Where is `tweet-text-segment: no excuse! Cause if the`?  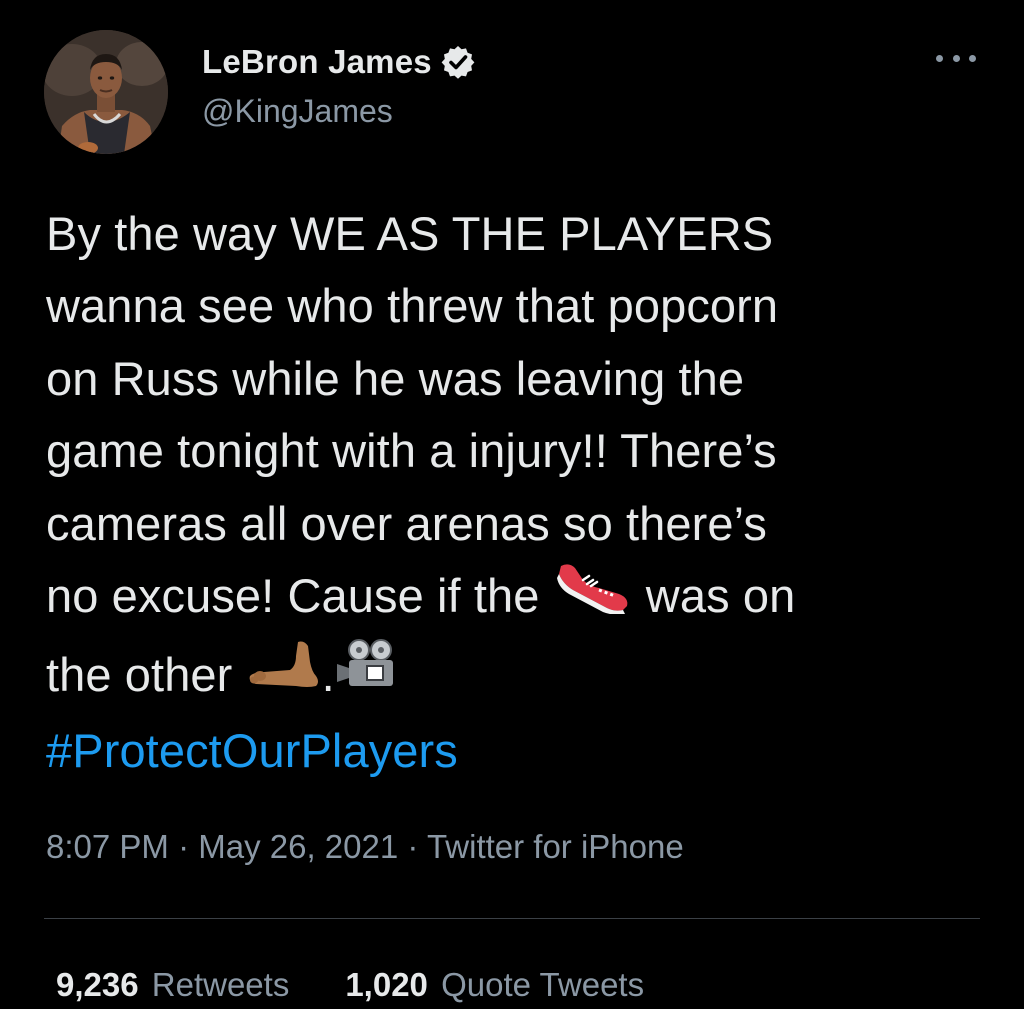 tweet-text-segment: no excuse! Cause if the is located at coordinates (299, 596).